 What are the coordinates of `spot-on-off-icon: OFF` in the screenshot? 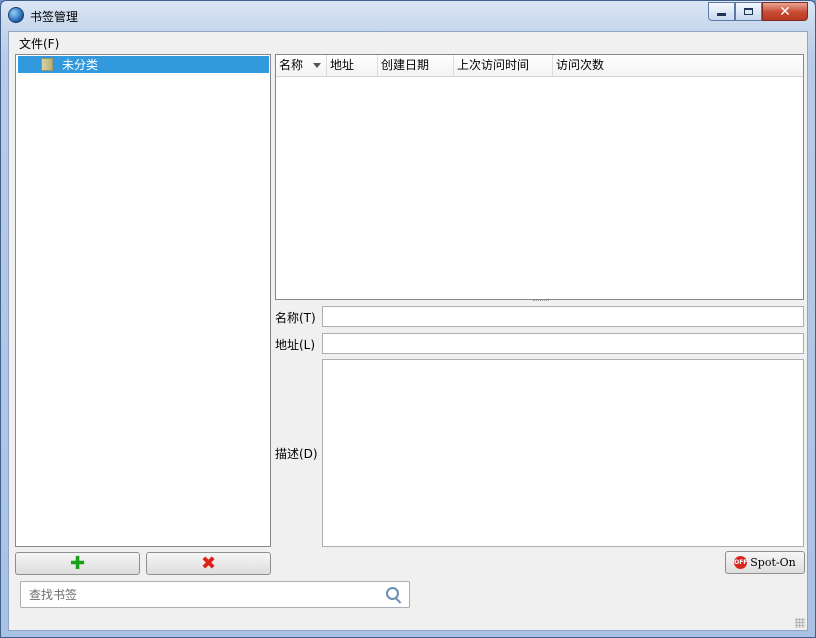 It's located at (740, 562).